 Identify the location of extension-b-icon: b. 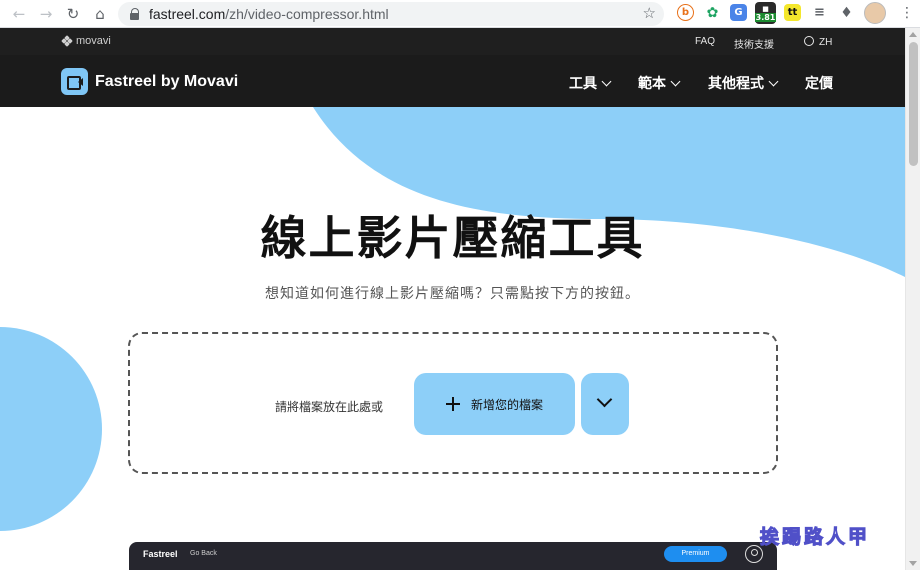
(685, 12).